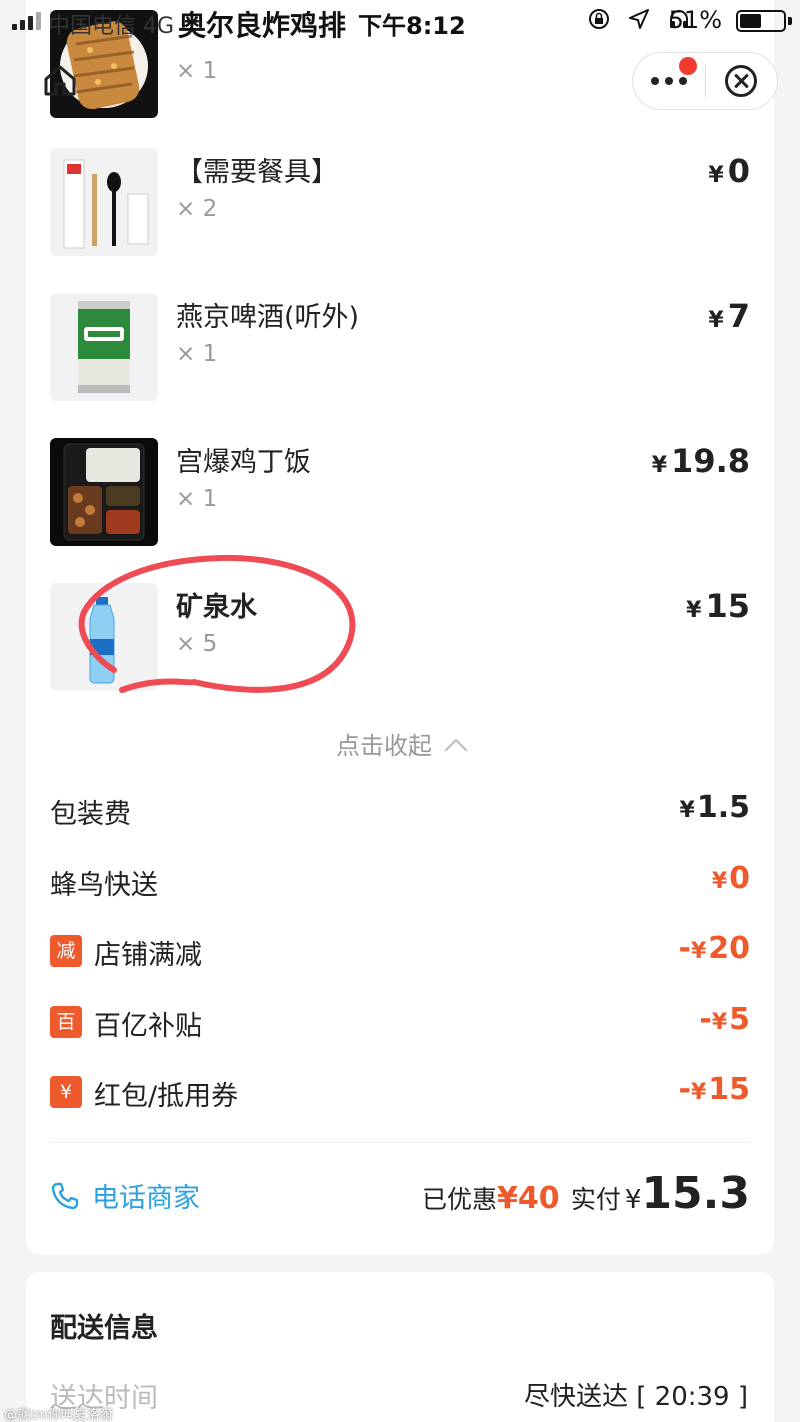 Image resolution: width=800 pixels, height=1422 pixels. Describe the element at coordinates (695, 20) in the screenshot. I see `battery-percent: 51%` at that location.